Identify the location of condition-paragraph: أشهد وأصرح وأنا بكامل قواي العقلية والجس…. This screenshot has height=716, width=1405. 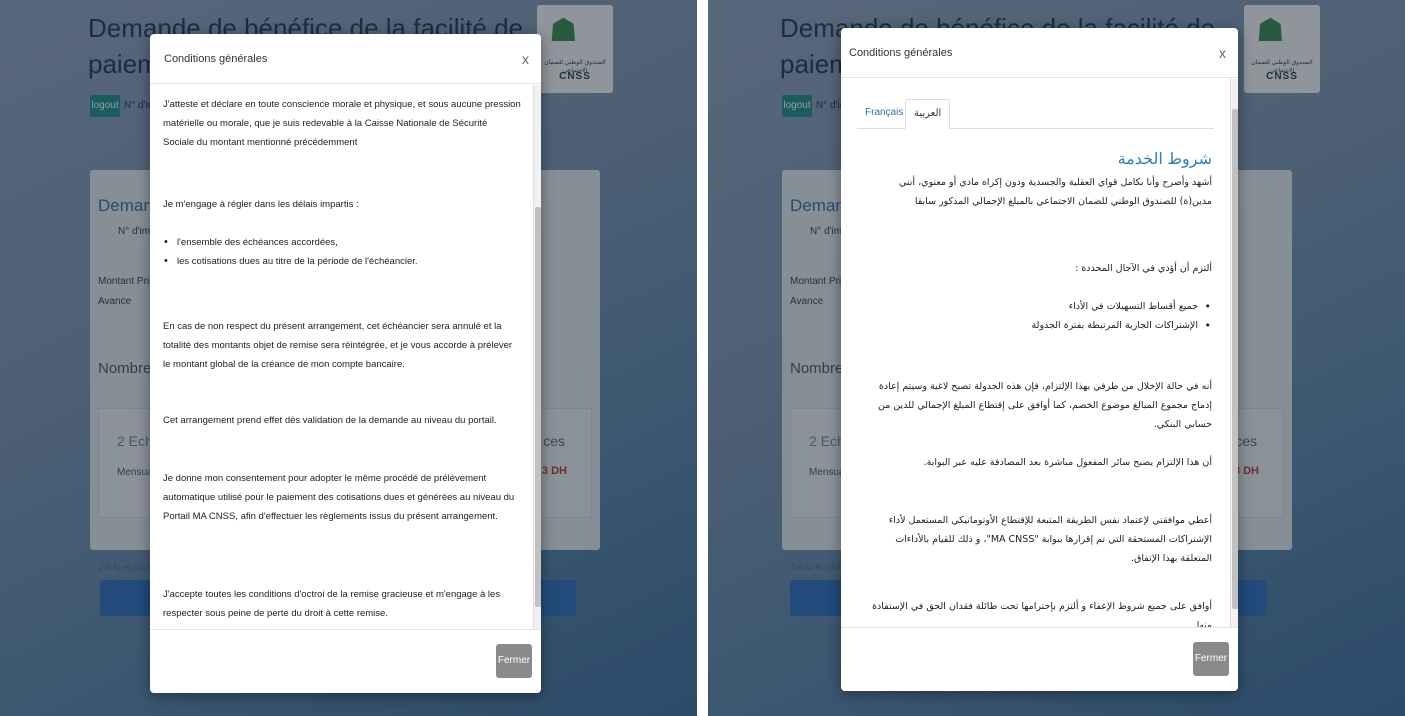
(1055, 192).